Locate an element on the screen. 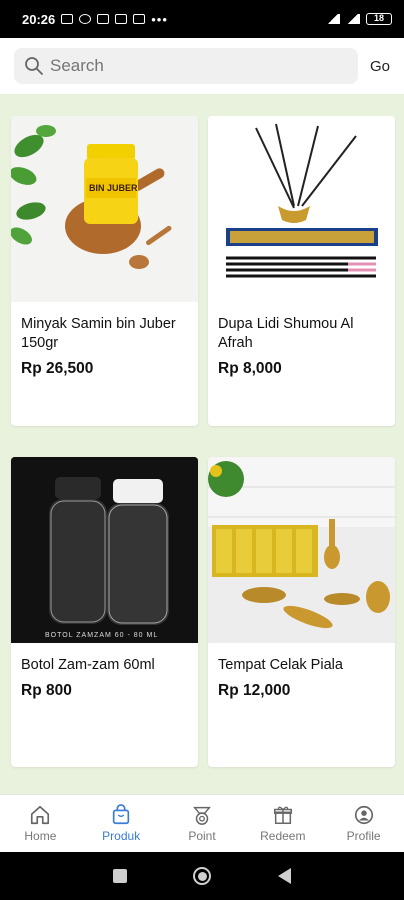 Image resolution: width=404 pixels, height=900 pixels. product-name: Minyak Samin bin Juber 150gr is located at coordinates (98, 333).